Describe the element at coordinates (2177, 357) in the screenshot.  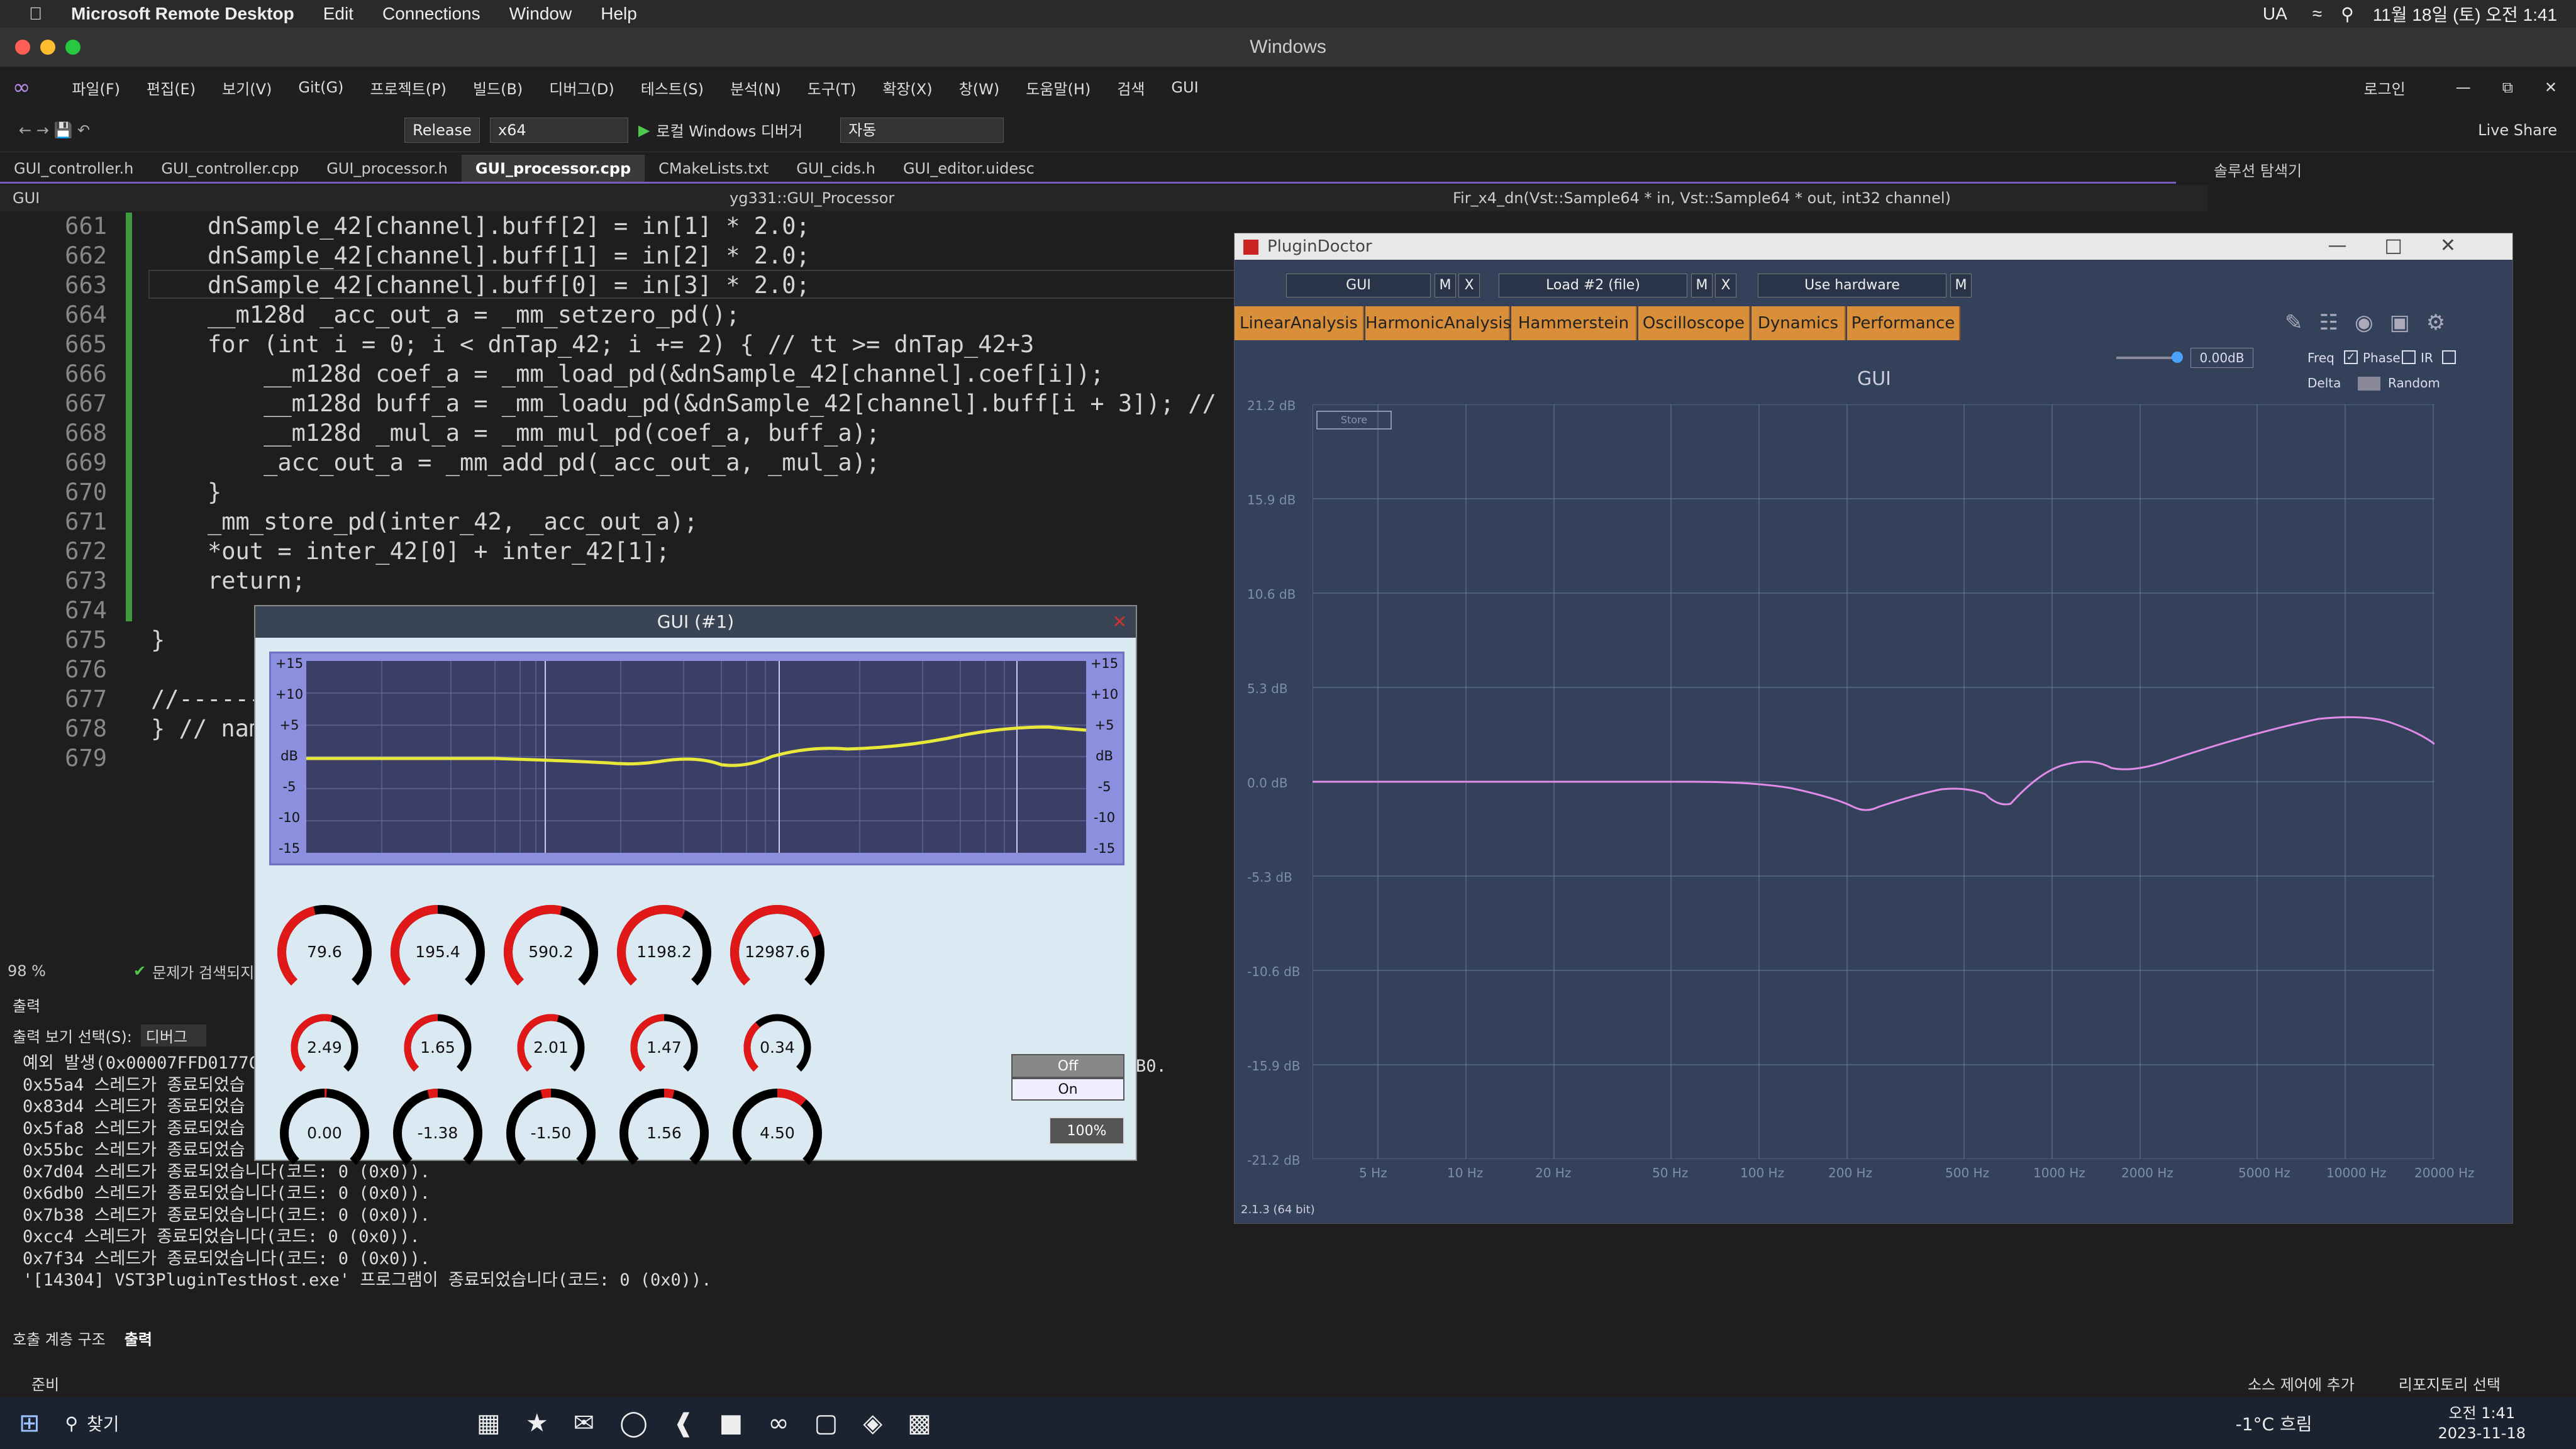
I see `gain-slider-thumb` at that location.